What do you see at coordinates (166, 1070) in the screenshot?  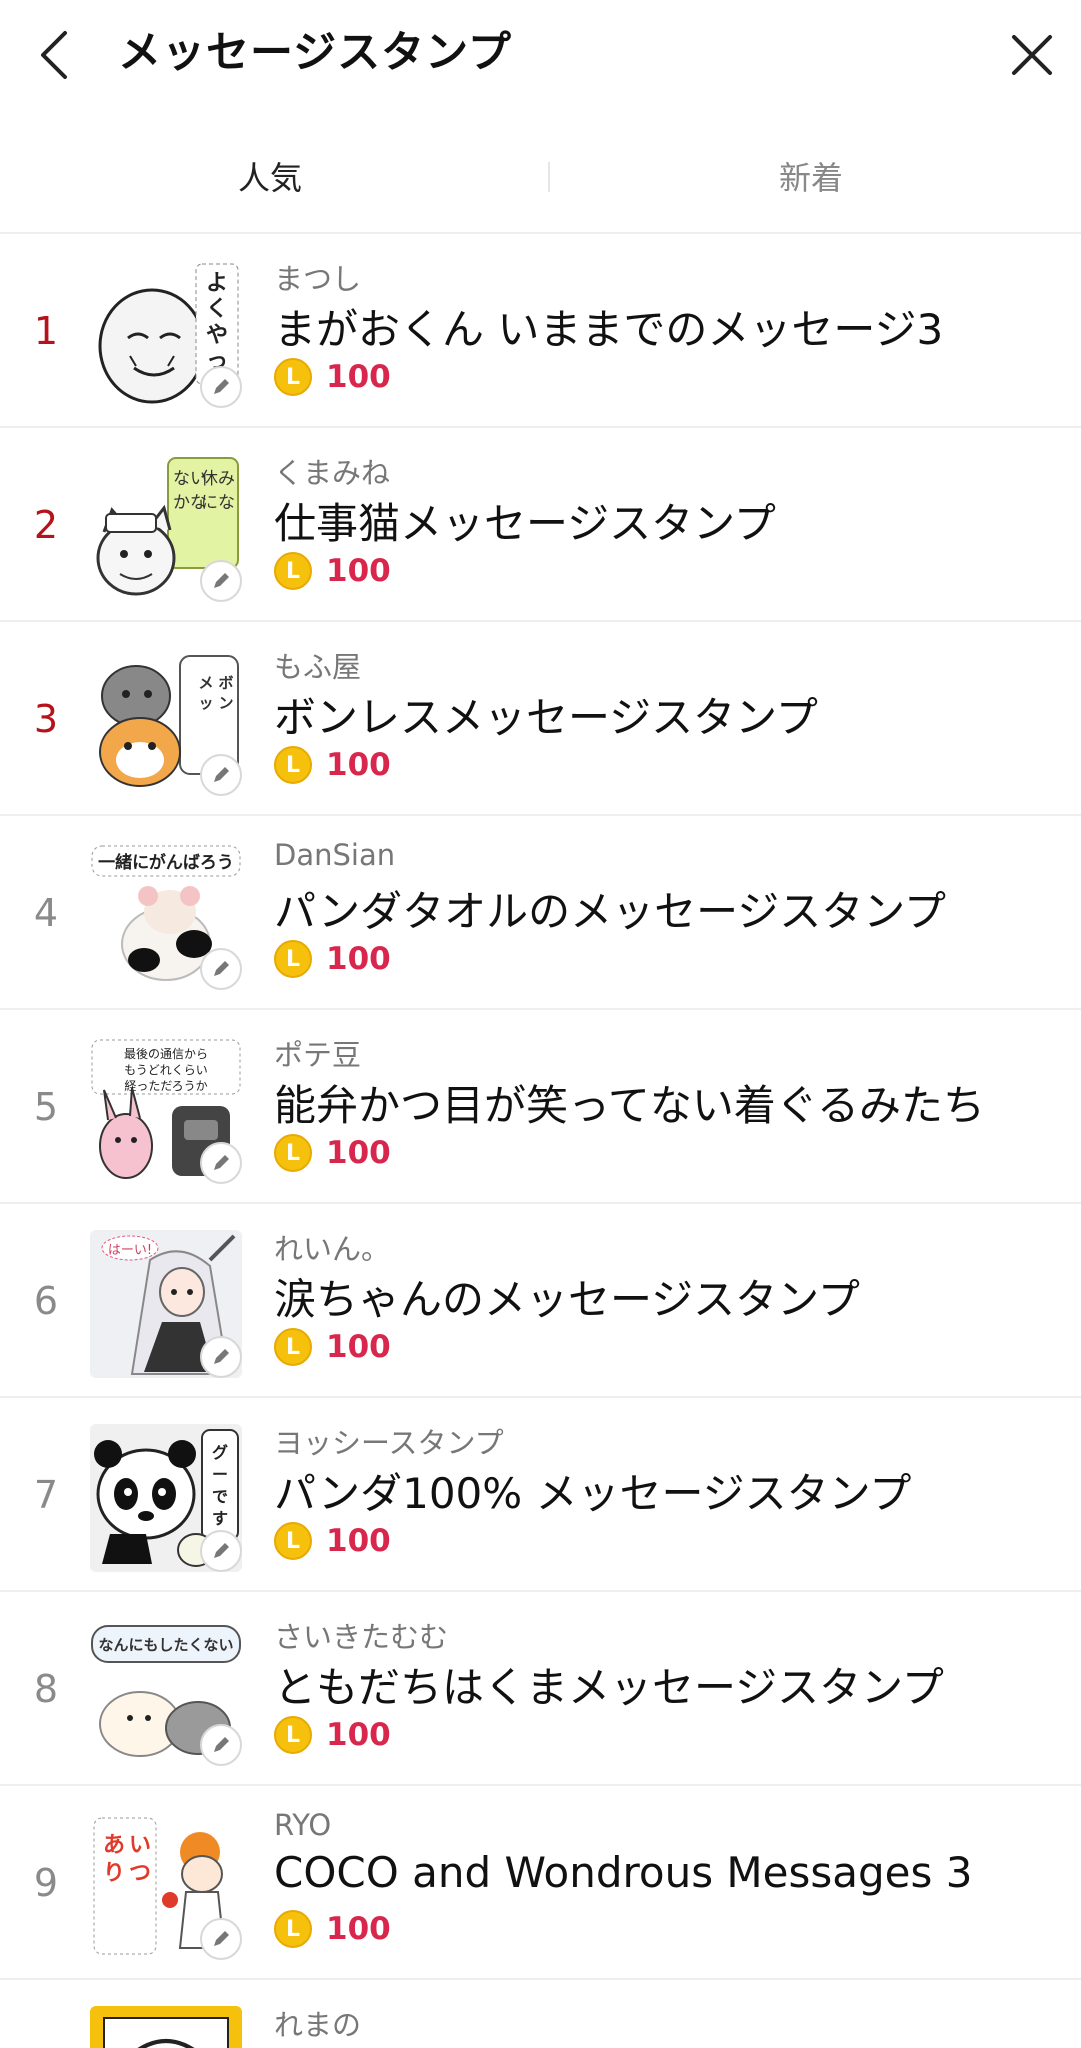 I see `svg-text: もうどれくらい` at bounding box center [166, 1070].